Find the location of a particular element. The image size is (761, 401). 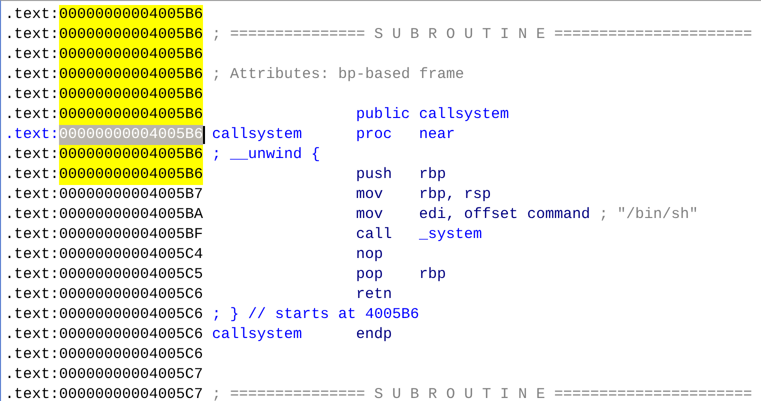

operand: rbp, rsp is located at coordinates (455, 195).